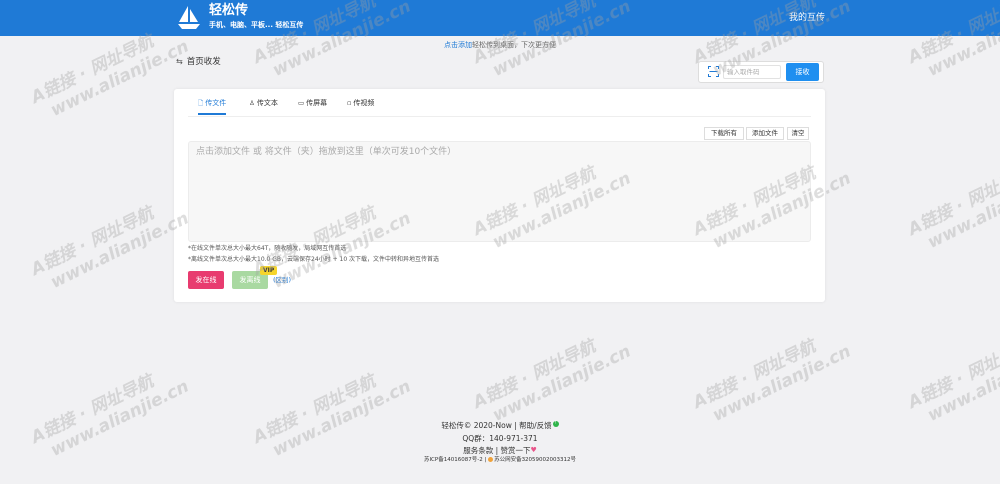 The height and width of the screenshot is (484, 1000). Describe the element at coordinates (201, 103) in the screenshot. I see `file-icon: 🗋` at that location.